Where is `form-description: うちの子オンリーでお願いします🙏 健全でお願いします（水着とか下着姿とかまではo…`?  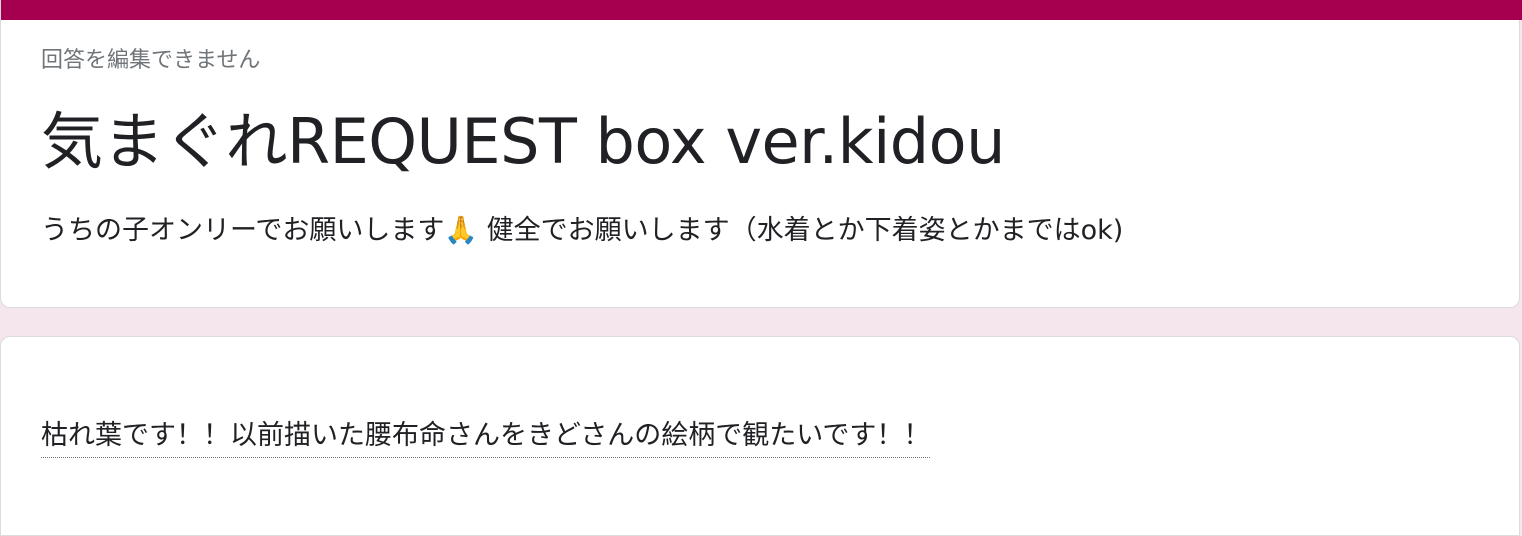
form-description: うちの子オンリーでお願いします🙏 健全でお願いします（水着とか下着姿とかまではo… is located at coordinates (582, 230).